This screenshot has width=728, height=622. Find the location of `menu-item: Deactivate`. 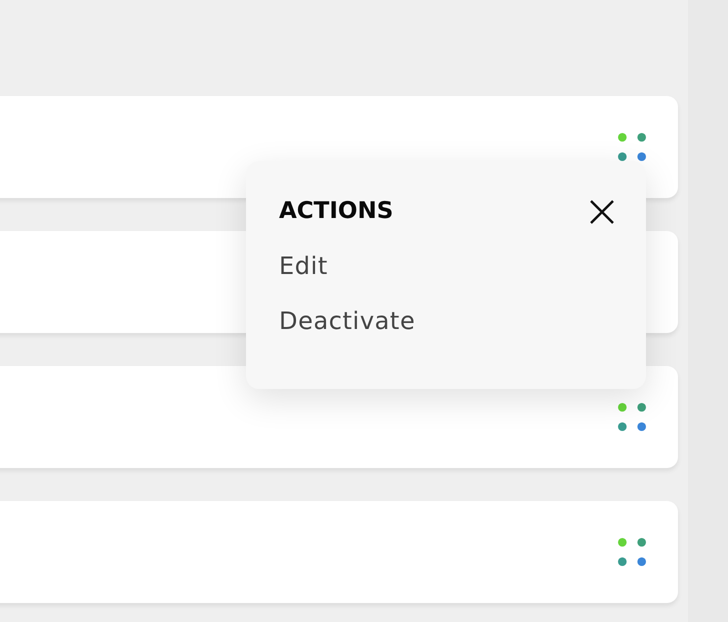

menu-item: Deactivate is located at coordinates (347, 321).